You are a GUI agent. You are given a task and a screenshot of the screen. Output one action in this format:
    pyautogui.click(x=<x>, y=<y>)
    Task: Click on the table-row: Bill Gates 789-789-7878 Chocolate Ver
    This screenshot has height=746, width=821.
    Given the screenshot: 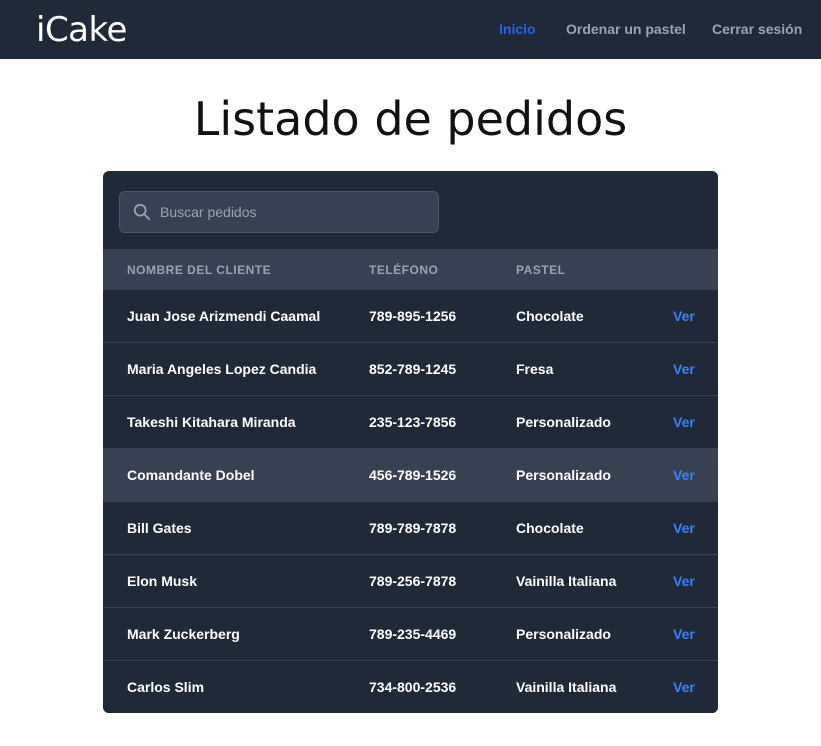 What is the action you would take?
    pyautogui.click(x=410, y=528)
    